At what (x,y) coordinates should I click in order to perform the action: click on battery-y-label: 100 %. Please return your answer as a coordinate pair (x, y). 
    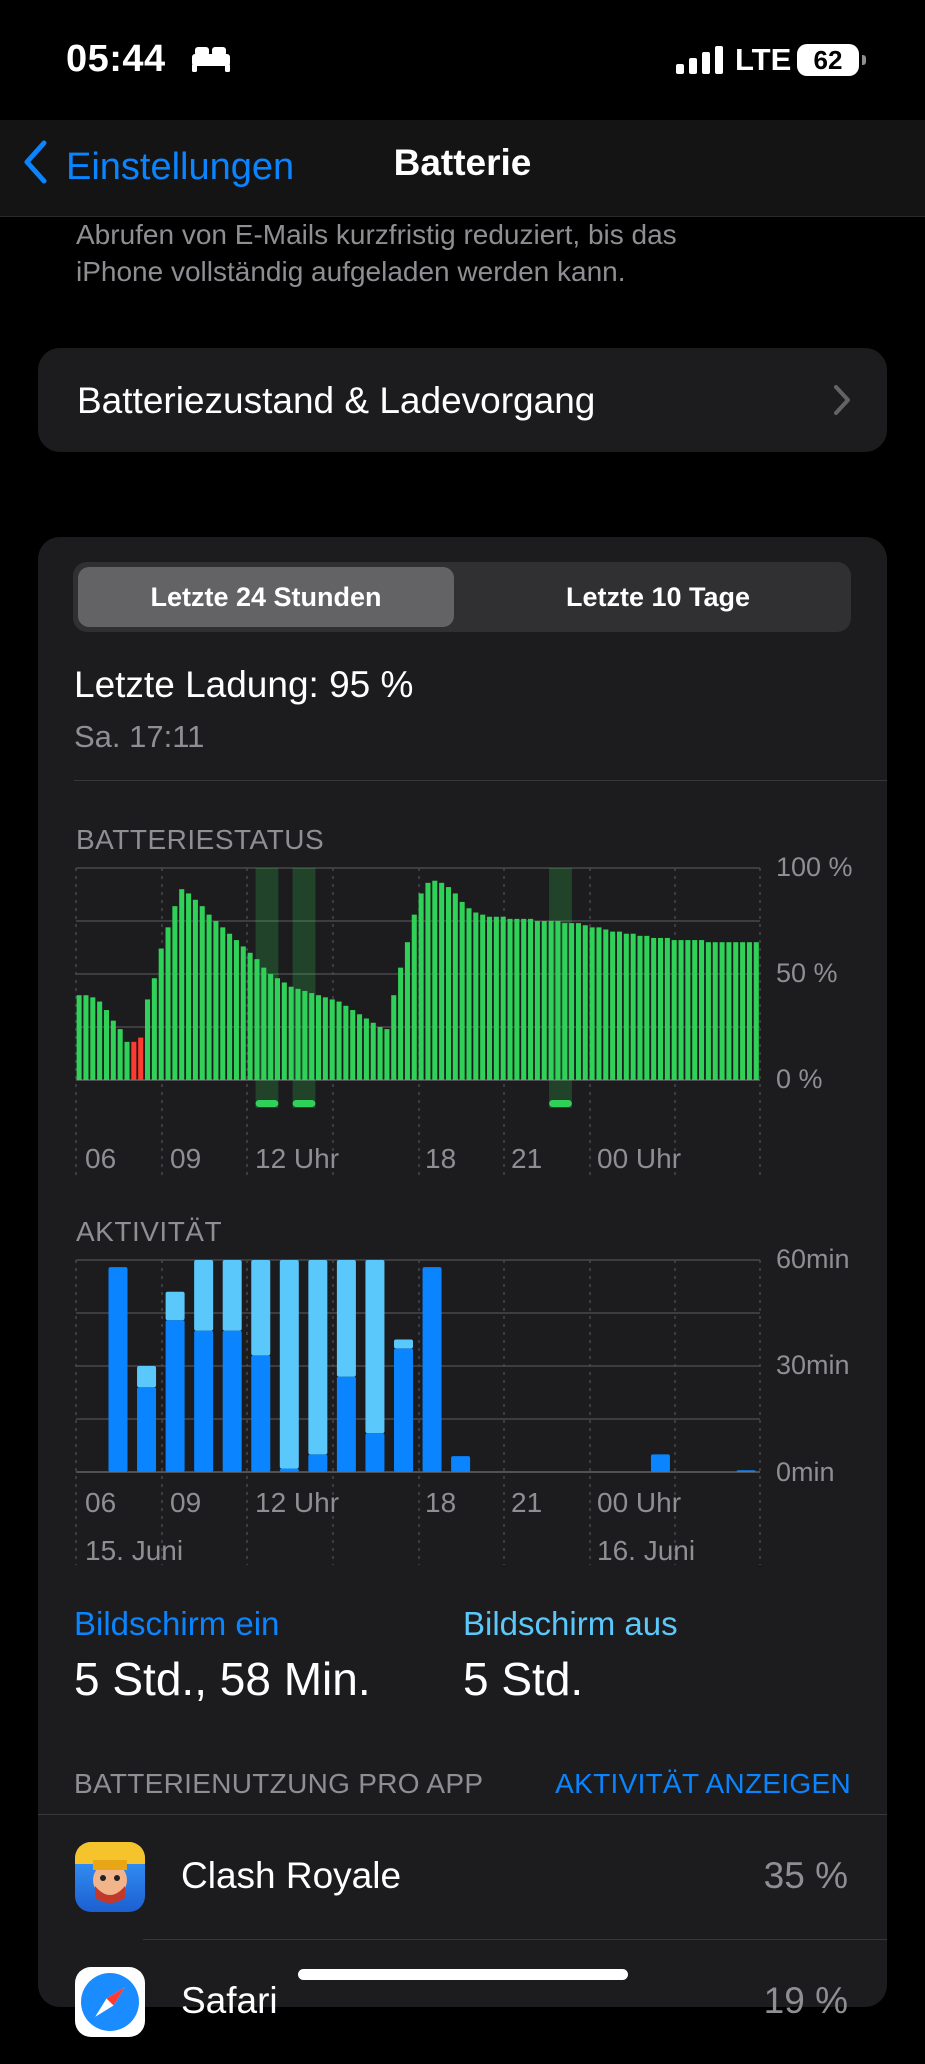
    Looking at the image, I should click on (814, 867).